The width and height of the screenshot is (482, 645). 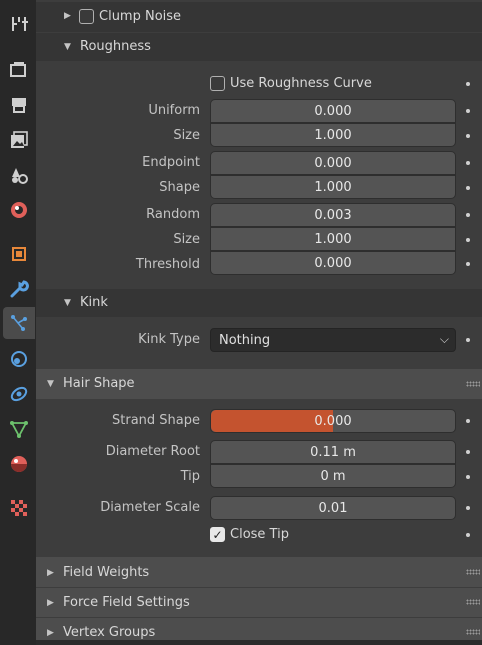 I want to click on random-field: 0.003, so click(x=333, y=215).